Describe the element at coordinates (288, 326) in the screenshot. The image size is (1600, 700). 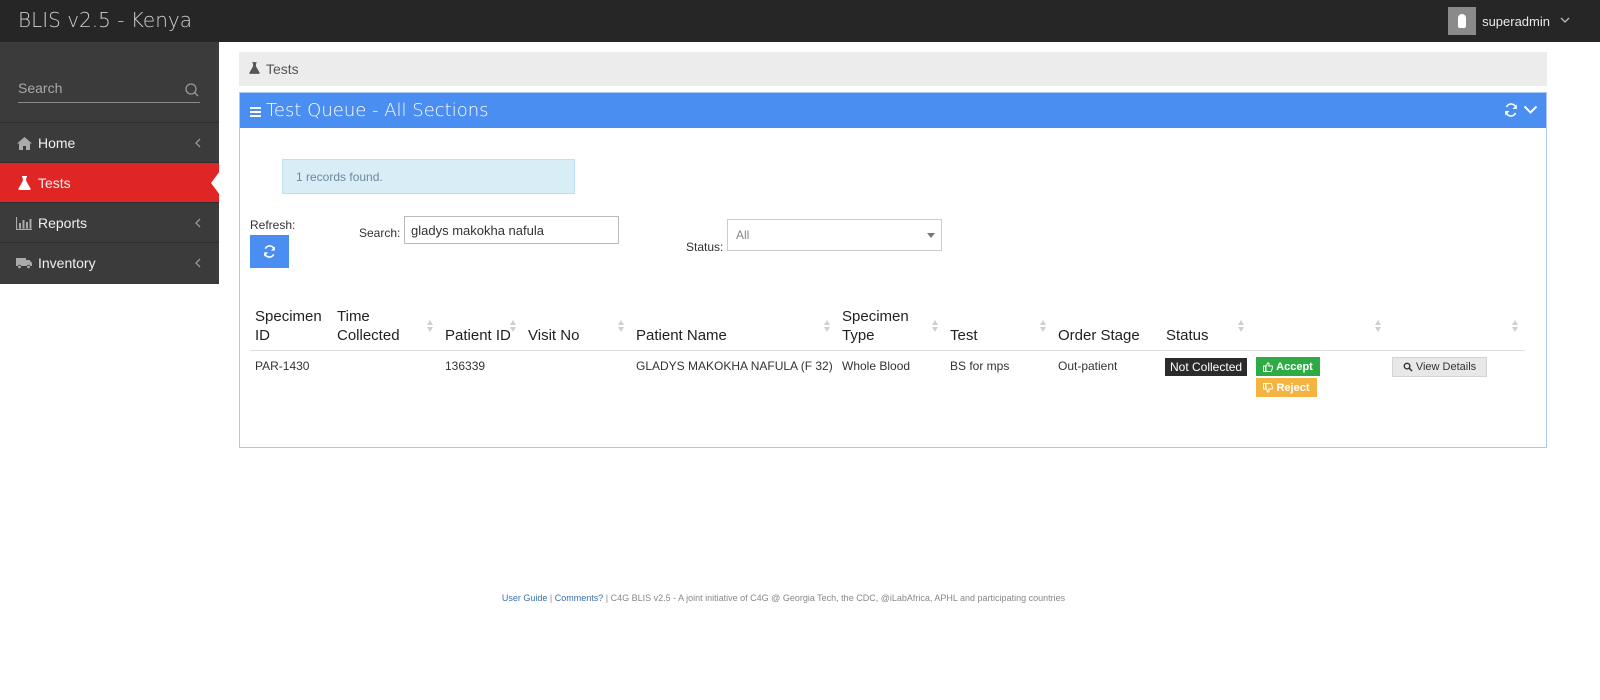
I see `column-header-specimen-id: Specimen ID` at that location.